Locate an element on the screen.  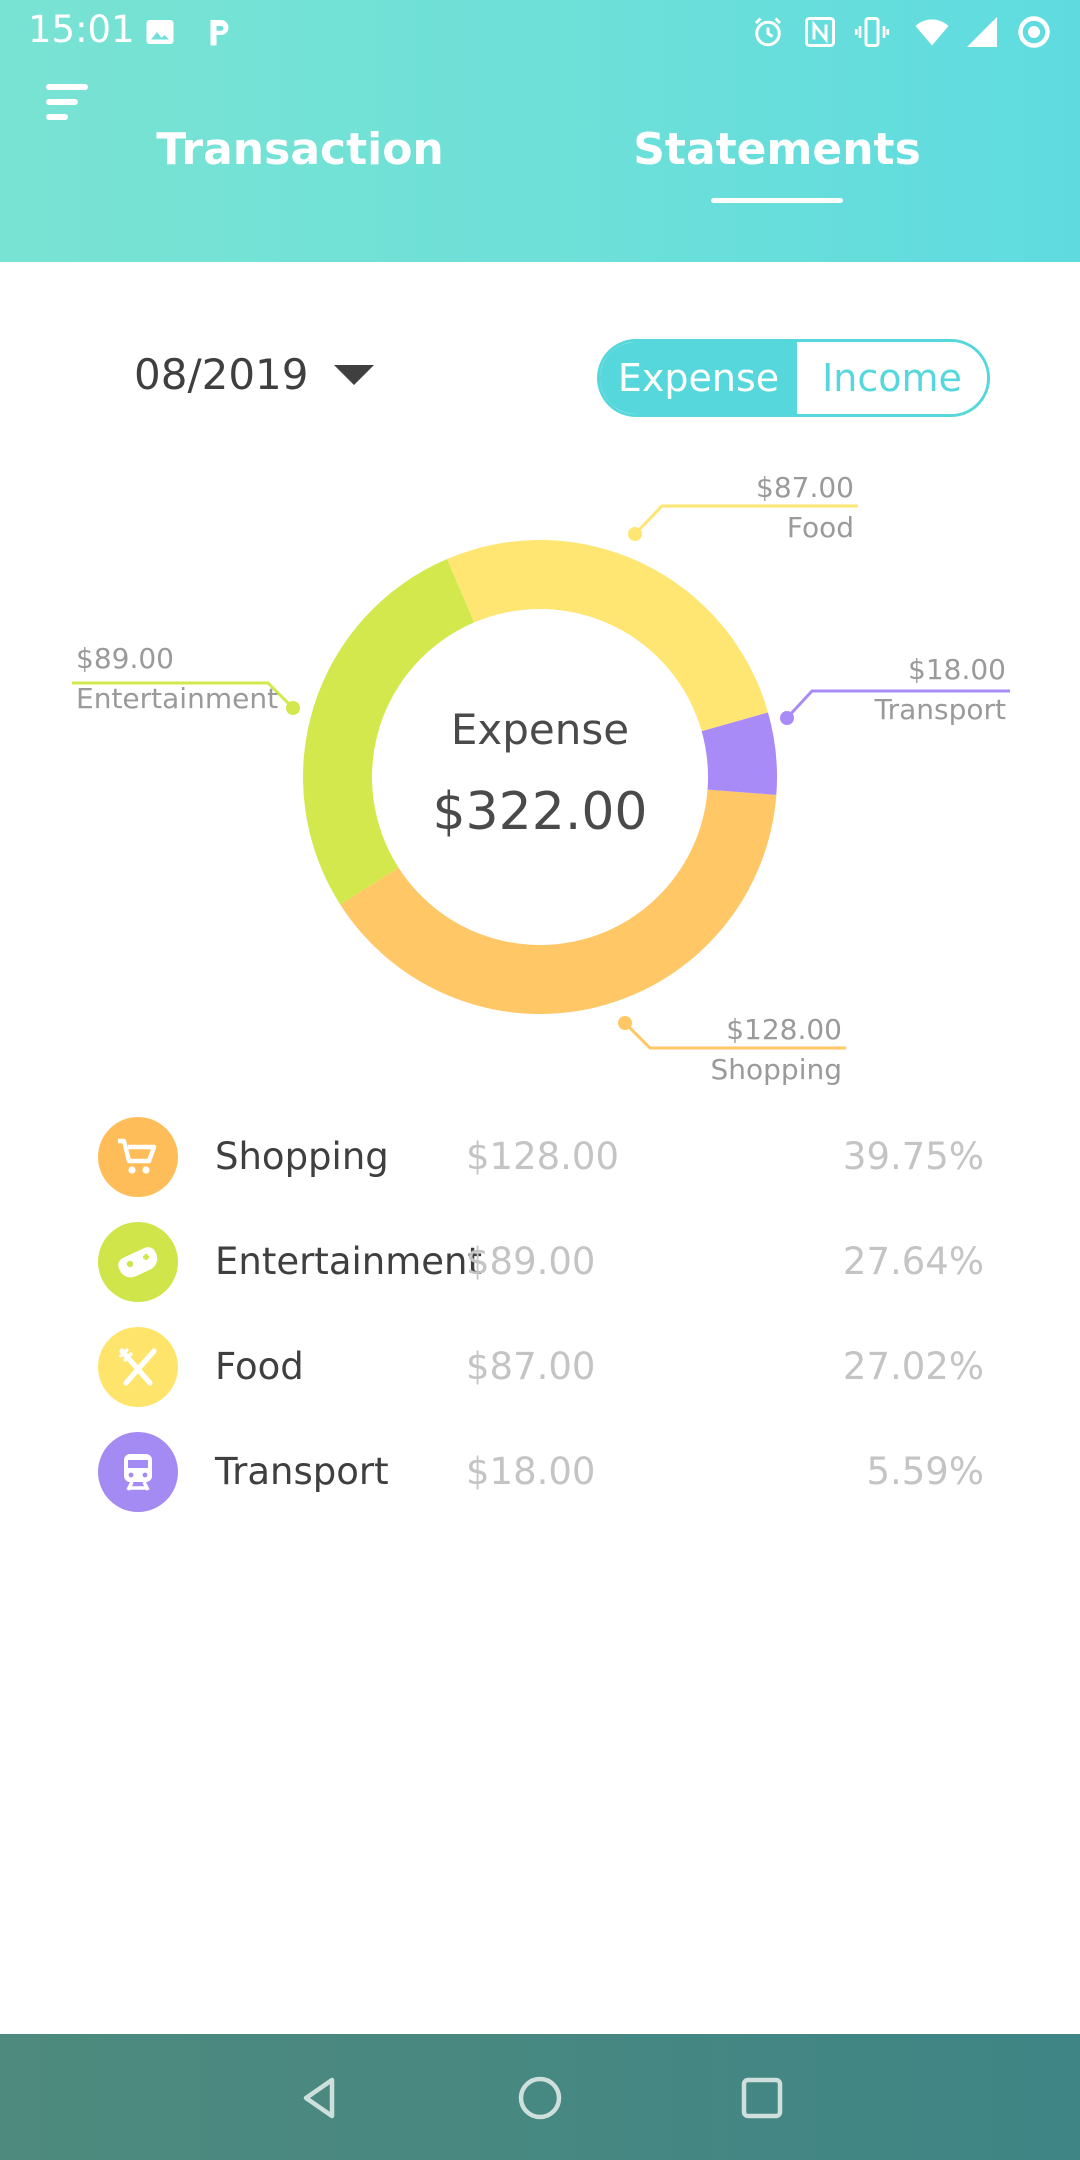
leader-dot-shopping is located at coordinates (625, 1023).